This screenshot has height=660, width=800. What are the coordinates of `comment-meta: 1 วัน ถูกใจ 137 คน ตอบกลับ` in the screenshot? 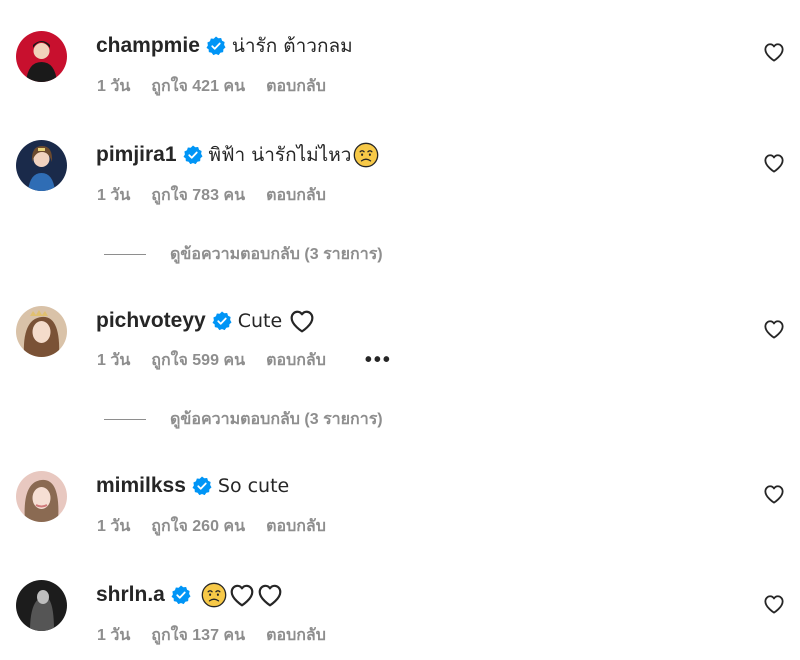 It's located at (222, 635).